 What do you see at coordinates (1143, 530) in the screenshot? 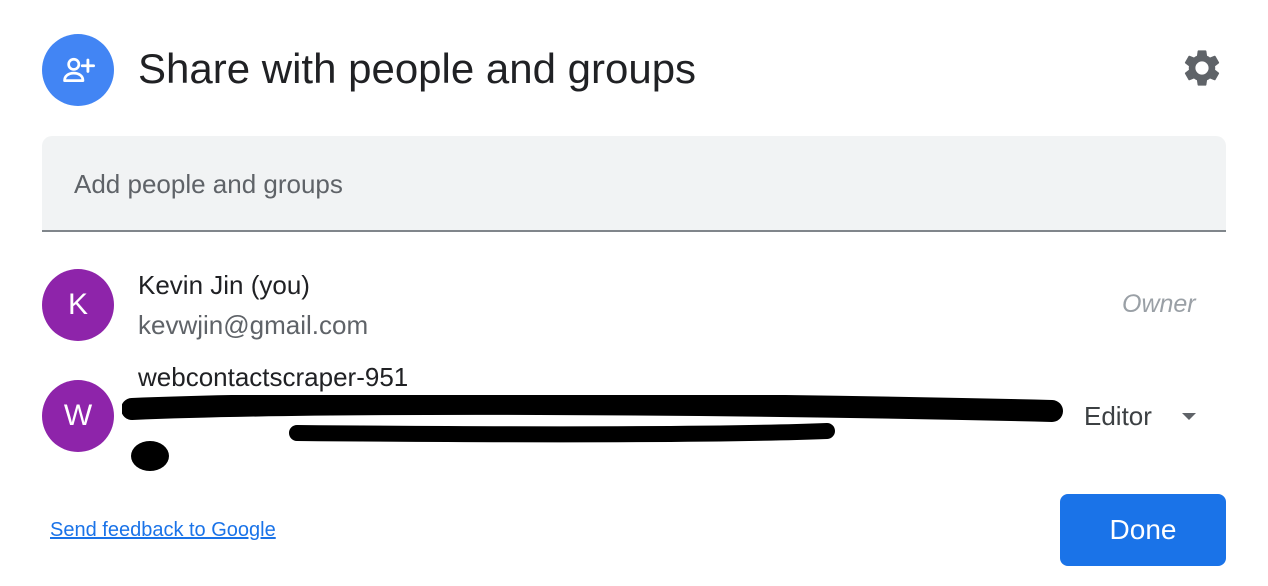
I see `done-button: Done` at bounding box center [1143, 530].